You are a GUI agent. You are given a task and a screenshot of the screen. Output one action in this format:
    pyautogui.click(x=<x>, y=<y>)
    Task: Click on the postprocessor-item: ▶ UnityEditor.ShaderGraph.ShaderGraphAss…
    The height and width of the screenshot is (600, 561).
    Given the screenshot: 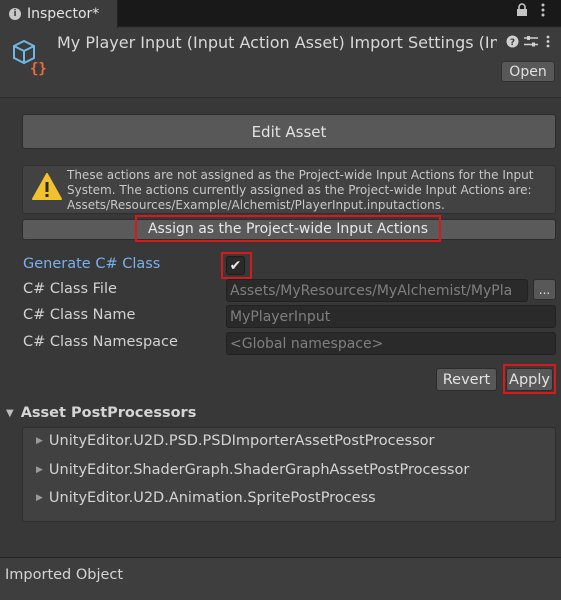 What is the action you would take?
    pyautogui.click(x=252, y=470)
    